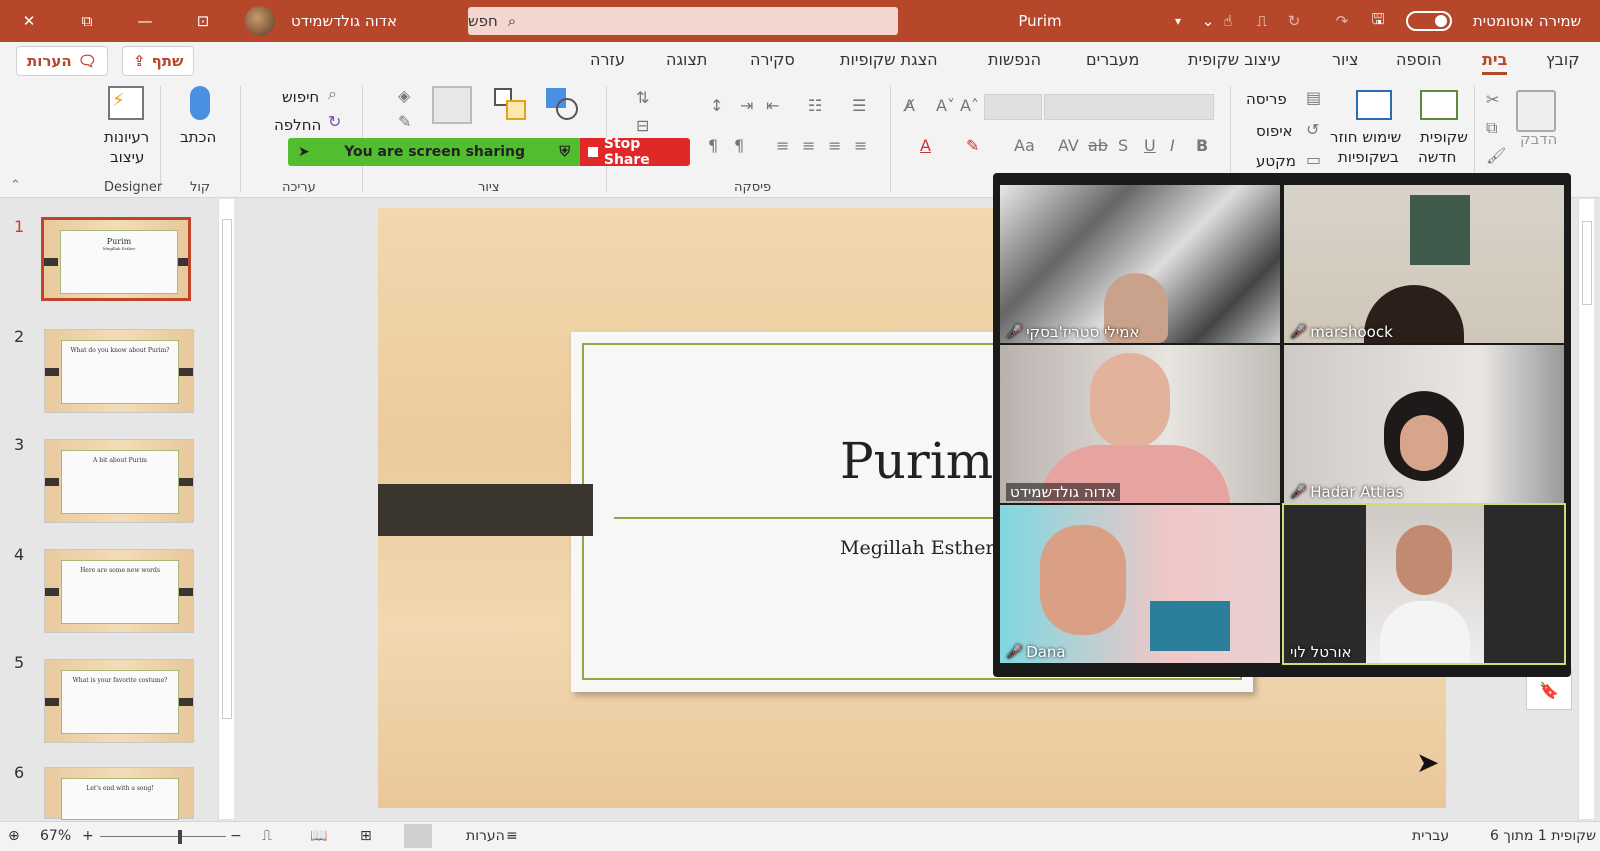 The image size is (1600, 851). What do you see at coordinates (158, 61) in the screenshot?
I see `share-button: ⇪ שתף` at bounding box center [158, 61].